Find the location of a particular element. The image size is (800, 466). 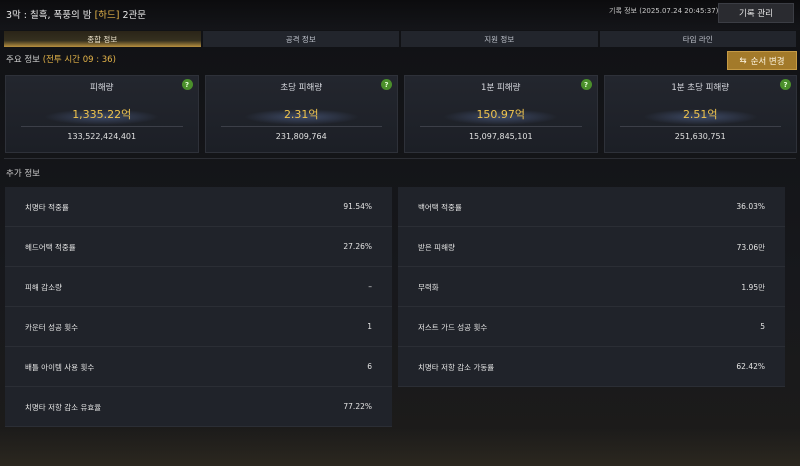

record-manage-button: 기록 관리 is located at coordinates (756, 13).